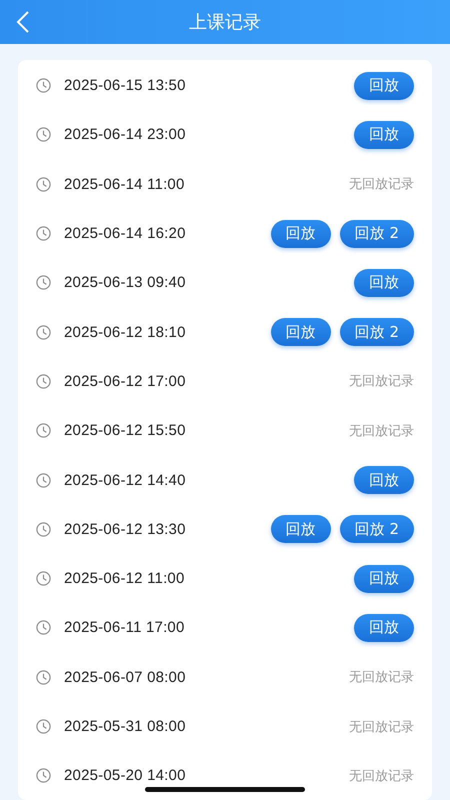  What do you see at coordinates (125, 775) in the screenshot?
I see `record-time: 2025-05-20 14:00` at bounding box center [125, 775].